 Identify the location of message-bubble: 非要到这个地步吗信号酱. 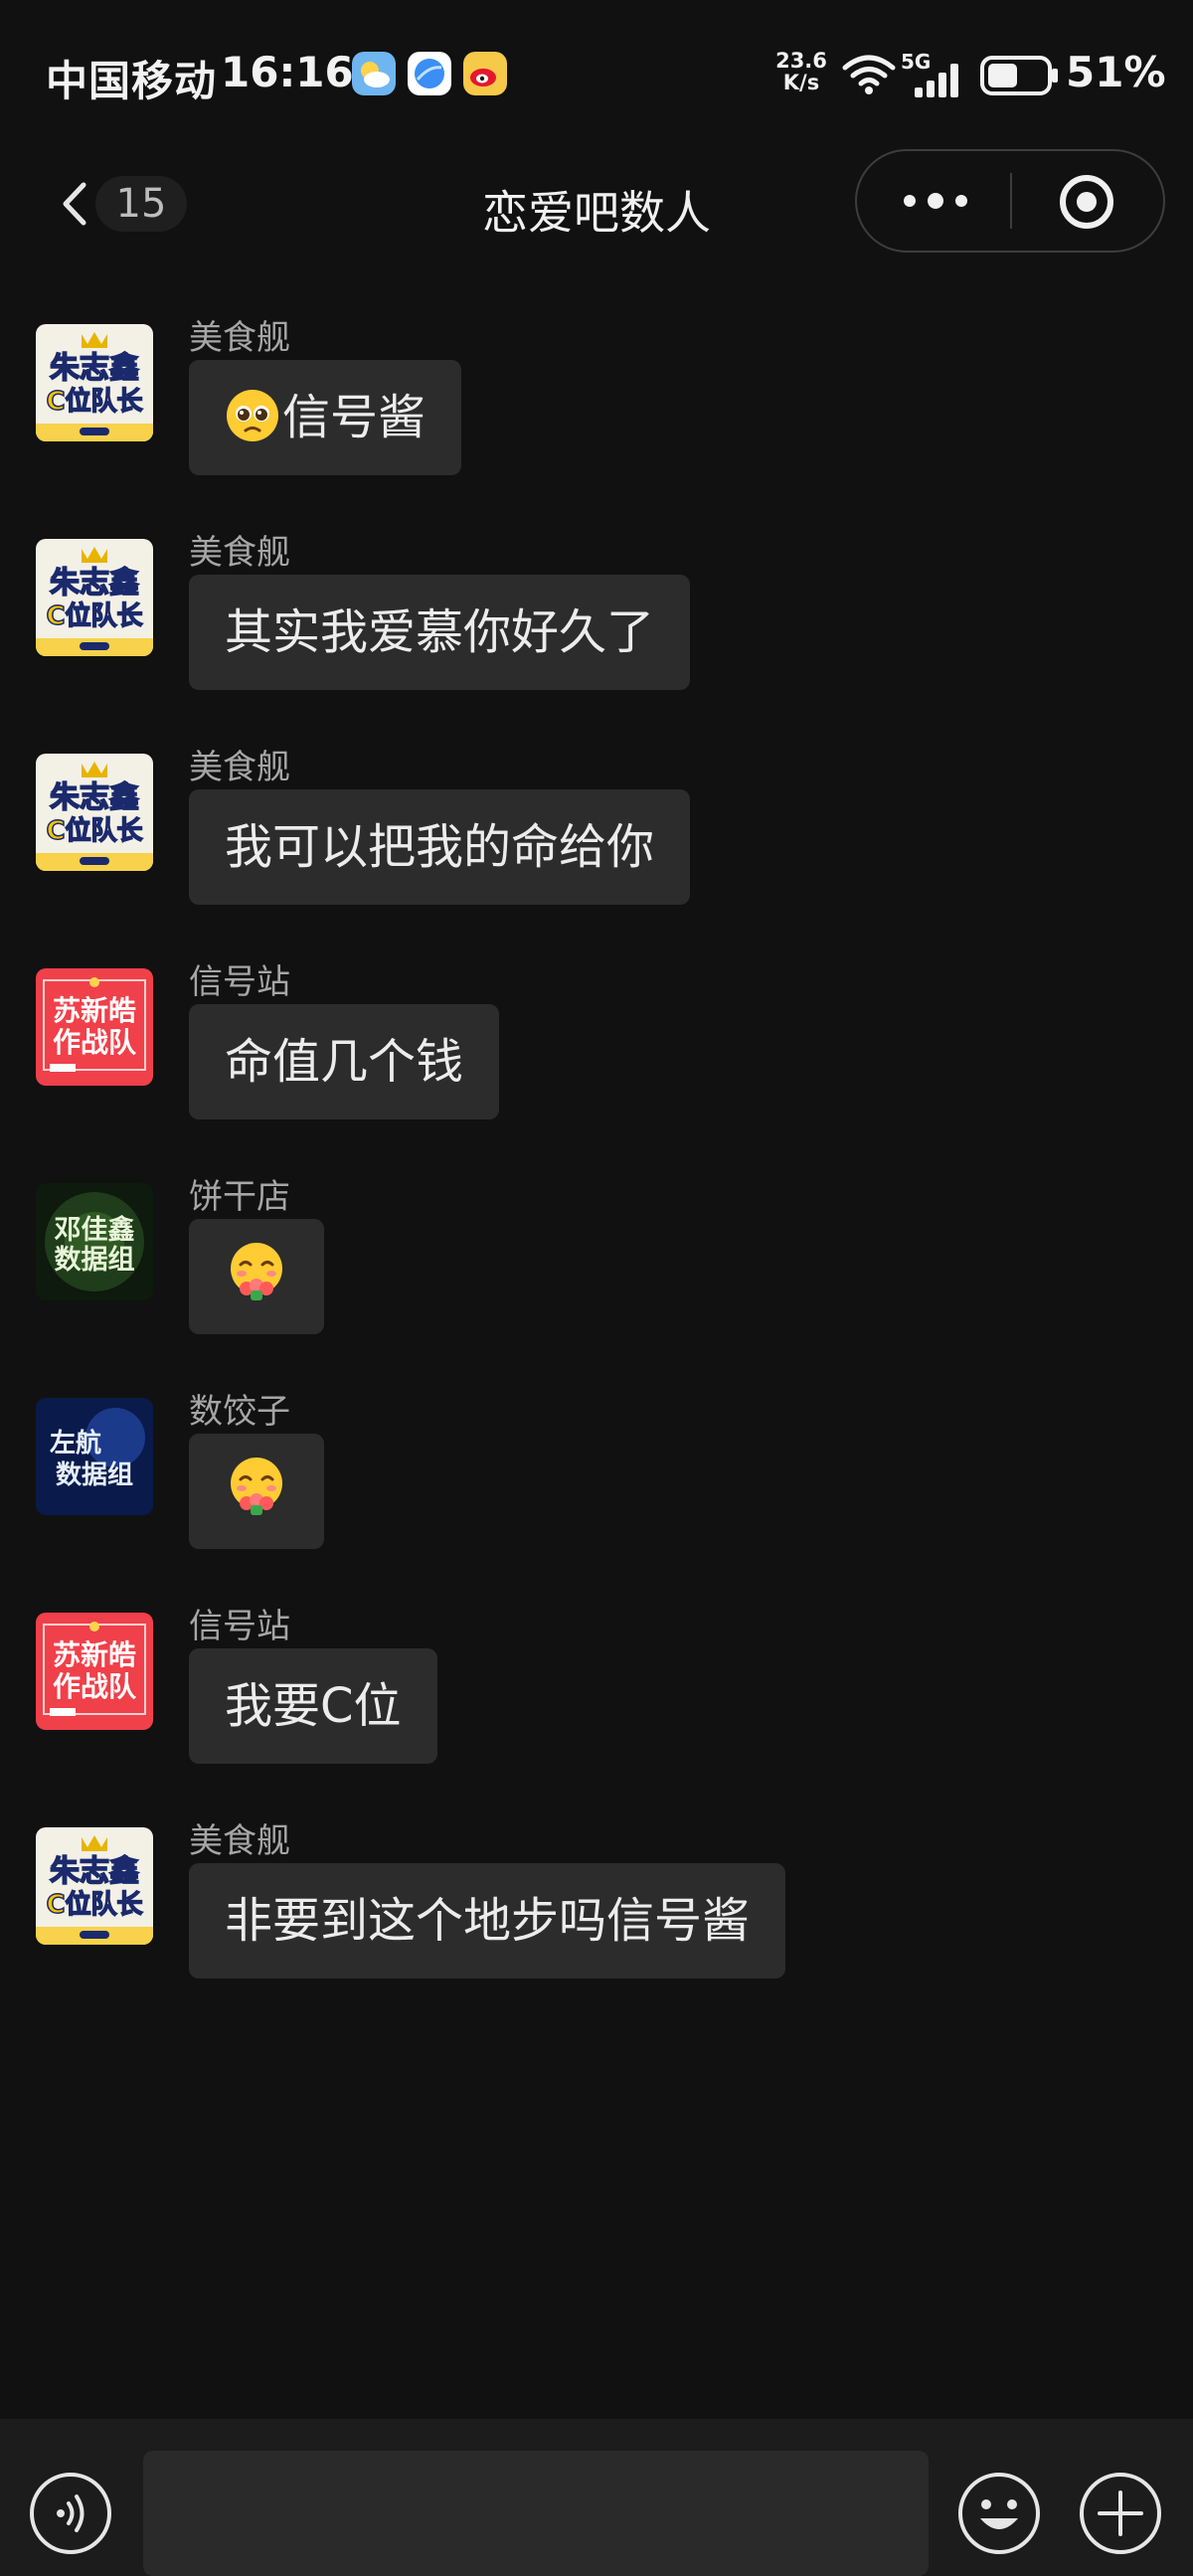
(487, 1920).